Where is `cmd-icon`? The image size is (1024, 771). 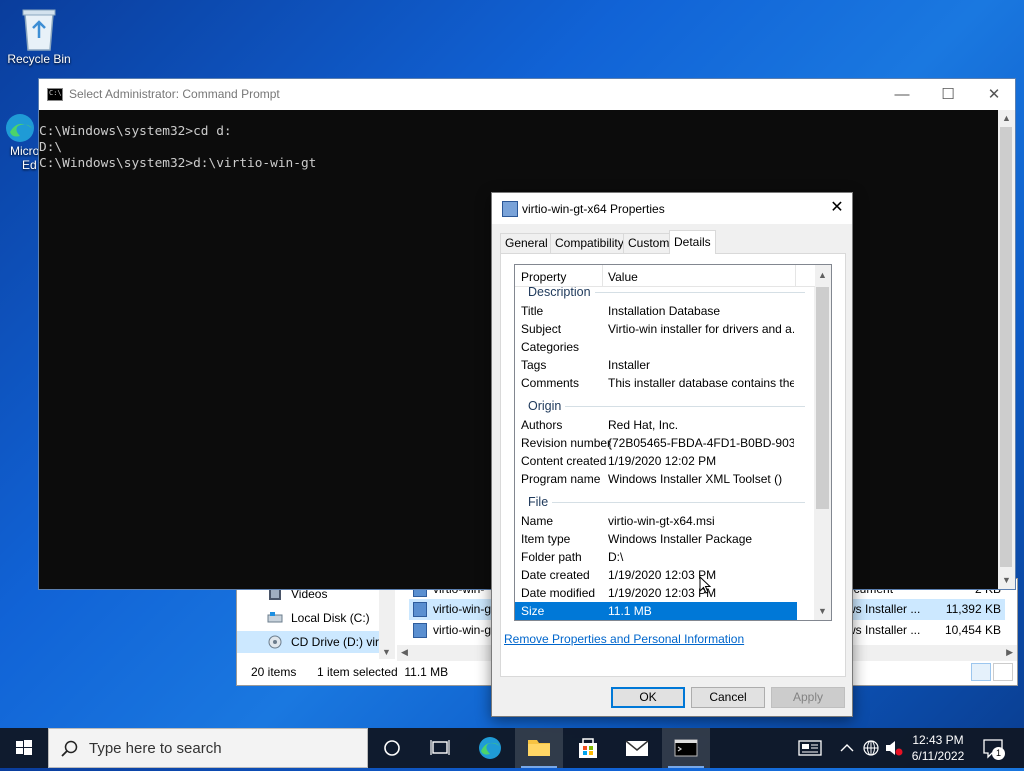
cmd-icon is located at coordinates (686, 748).